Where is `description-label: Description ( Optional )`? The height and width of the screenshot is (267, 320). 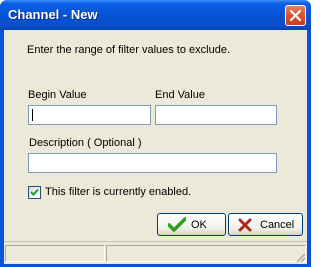
description-label: Description ( Optional ) is located at coordinates (85, 143).